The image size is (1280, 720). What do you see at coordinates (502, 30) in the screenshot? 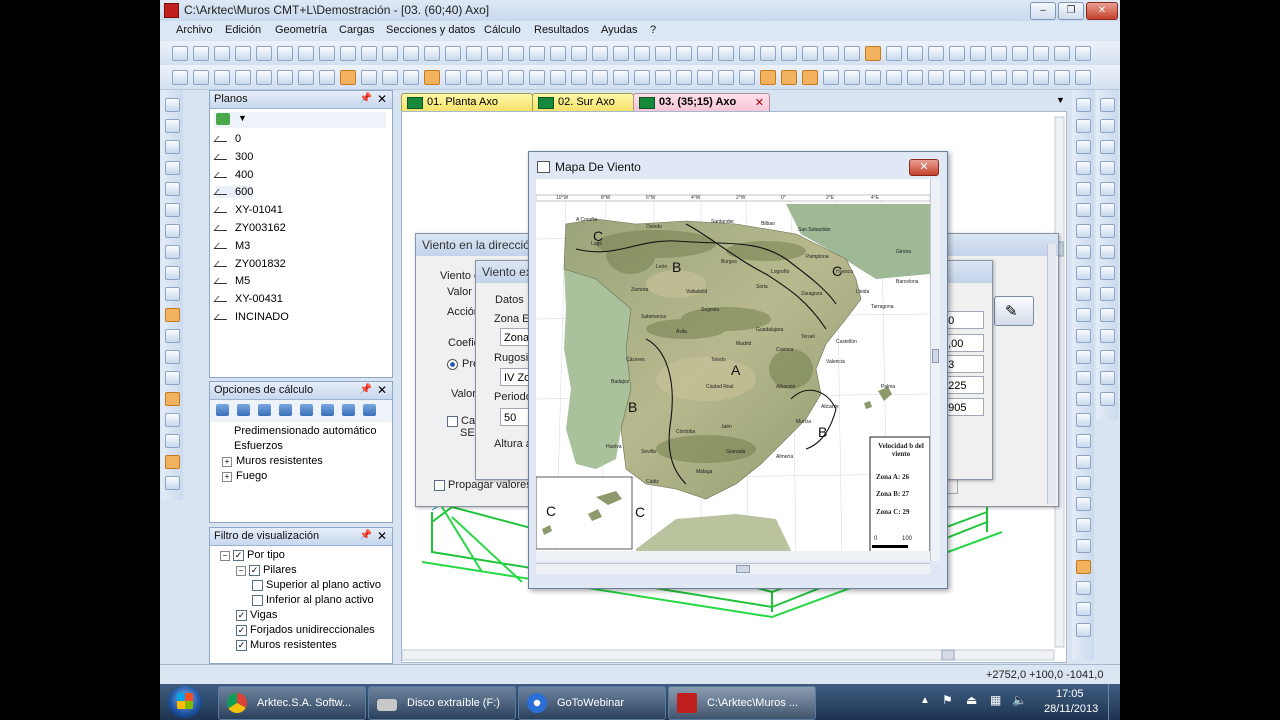
I see `menu-calculo: Cálculo` at bounding box center [502, 30].